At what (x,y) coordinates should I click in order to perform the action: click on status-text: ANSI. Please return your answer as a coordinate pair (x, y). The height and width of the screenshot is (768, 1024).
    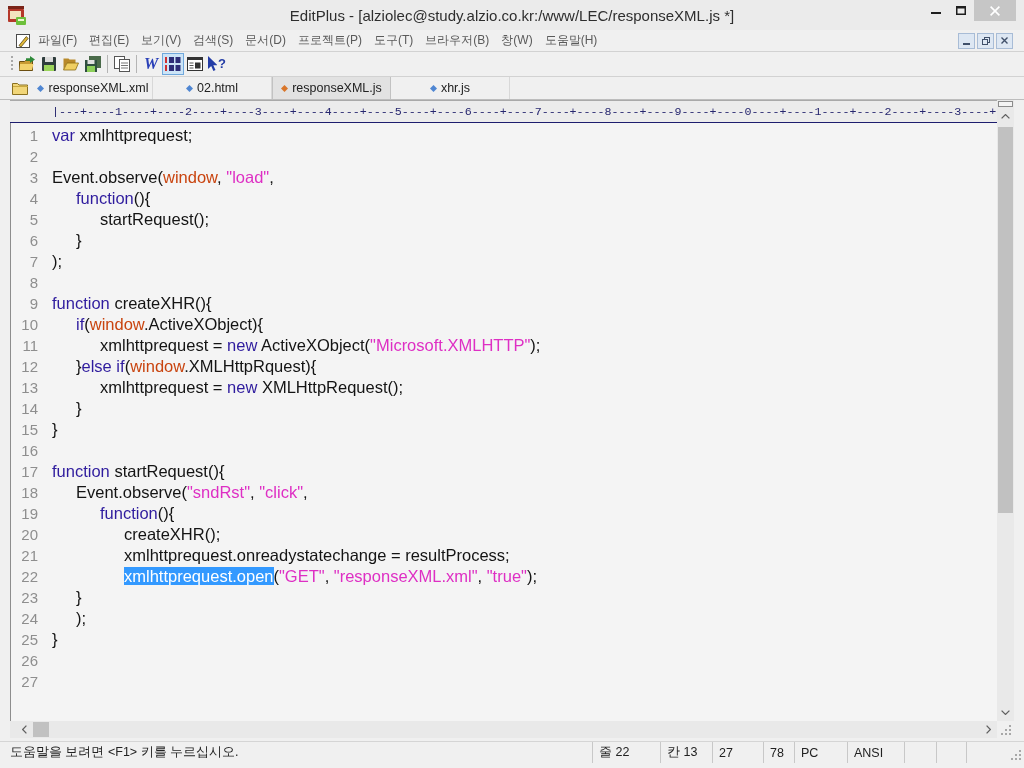
    Looking at the image, I should click on (869, 752).